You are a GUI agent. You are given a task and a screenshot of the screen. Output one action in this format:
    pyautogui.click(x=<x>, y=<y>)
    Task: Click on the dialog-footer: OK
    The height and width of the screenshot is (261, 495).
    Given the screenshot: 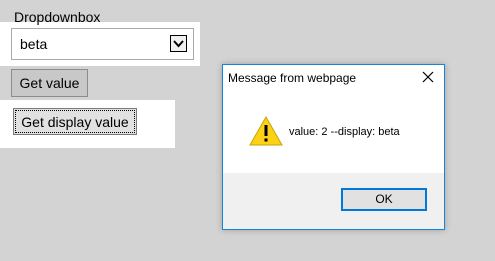 What is the action you would take?
    pyautogui.click(x=333, y=201)
    